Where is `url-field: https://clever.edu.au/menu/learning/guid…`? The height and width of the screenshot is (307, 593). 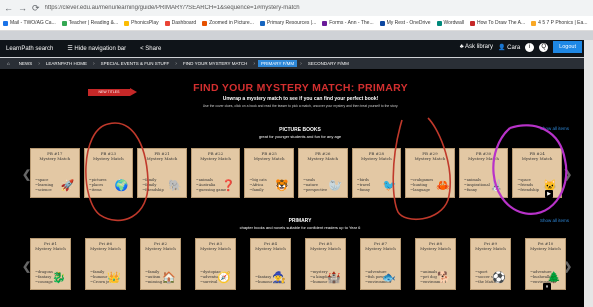 url-field: https://clever.edu.au/menu/learning/guid… is located at coordinates (172, 8).